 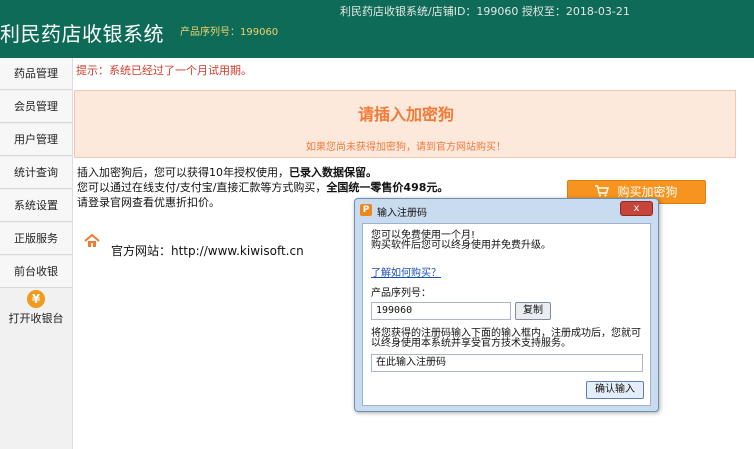 I want to click on info-line-1: 插入加密狗后，您可以获得10年授权使用，已录入数据保留。, so click(x=227, y=172).